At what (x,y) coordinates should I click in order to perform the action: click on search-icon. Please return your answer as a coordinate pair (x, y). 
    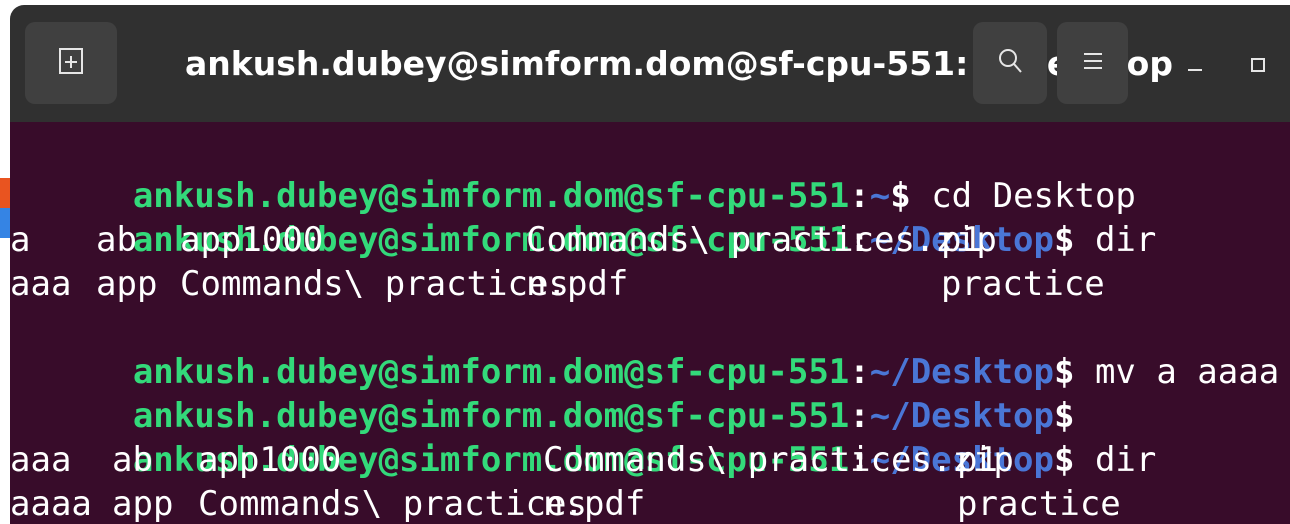
    Looking at the image, I should click on (1010, 63).